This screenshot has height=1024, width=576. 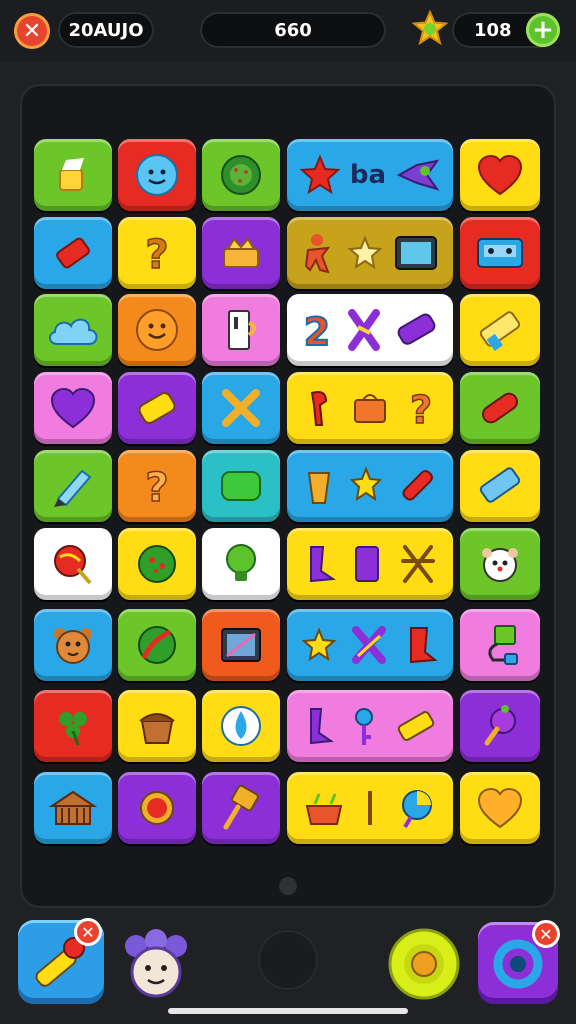 I want to click on brush-icon, so click(x=241, y=807).